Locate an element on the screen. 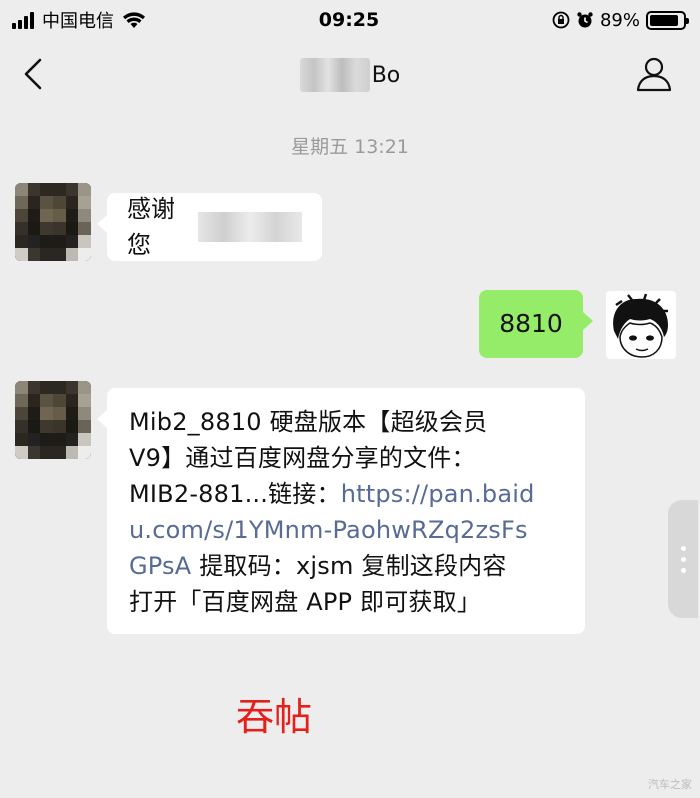 This screenshot has height=798, width=700. battery-fill is located at coordinates (664, 20).